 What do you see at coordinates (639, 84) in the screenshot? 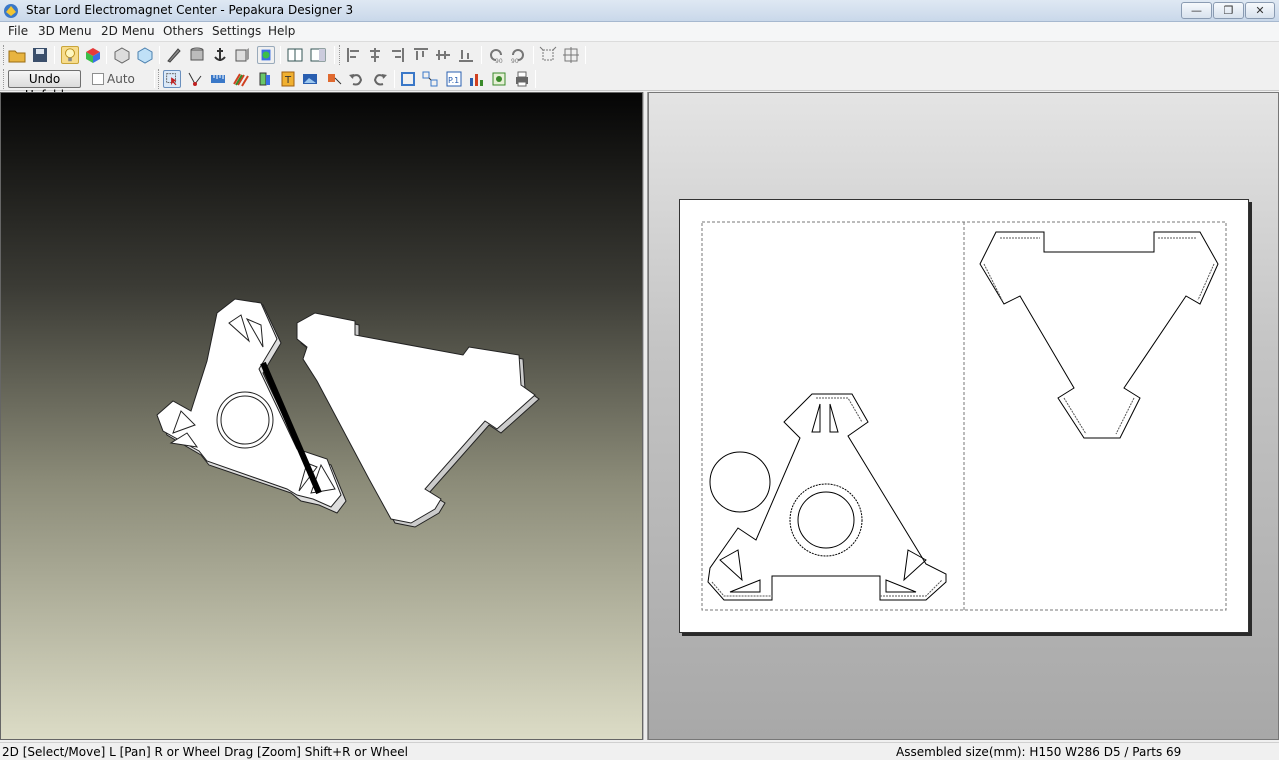
I see `secondary-toolbar: Undo Unfold Auto T P.1` at bounding box center [639, 84].